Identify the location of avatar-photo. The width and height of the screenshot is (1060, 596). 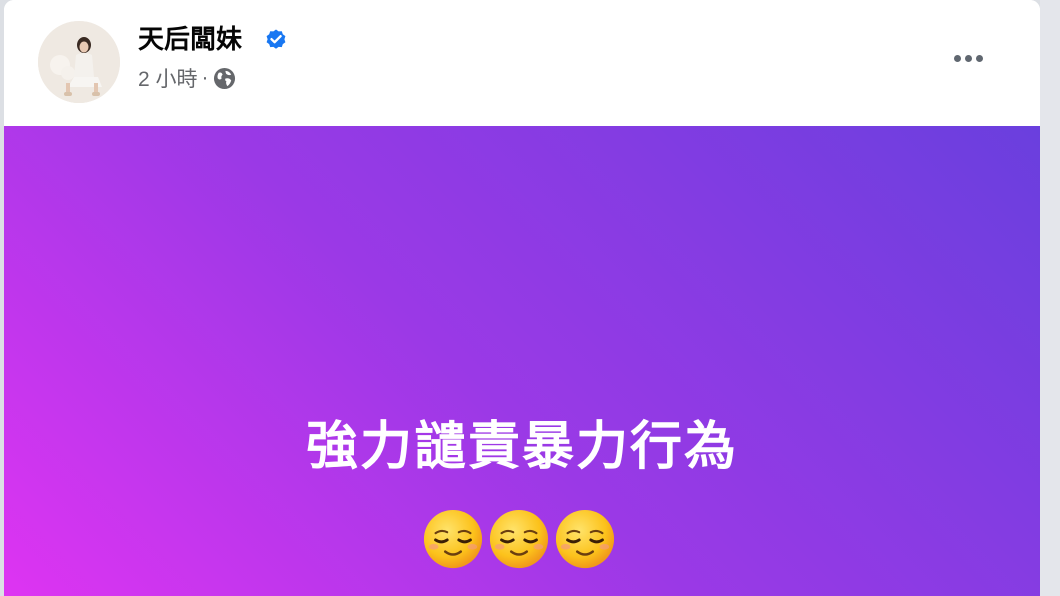
(79, 62).